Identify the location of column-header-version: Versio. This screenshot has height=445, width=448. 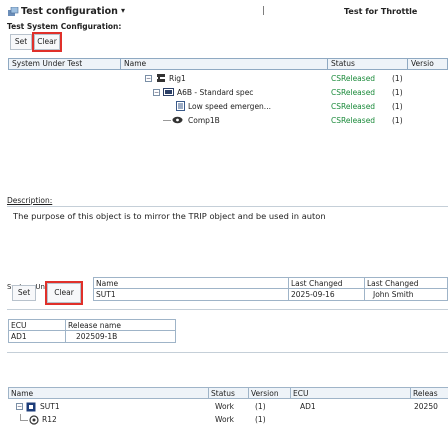
(428, 64).